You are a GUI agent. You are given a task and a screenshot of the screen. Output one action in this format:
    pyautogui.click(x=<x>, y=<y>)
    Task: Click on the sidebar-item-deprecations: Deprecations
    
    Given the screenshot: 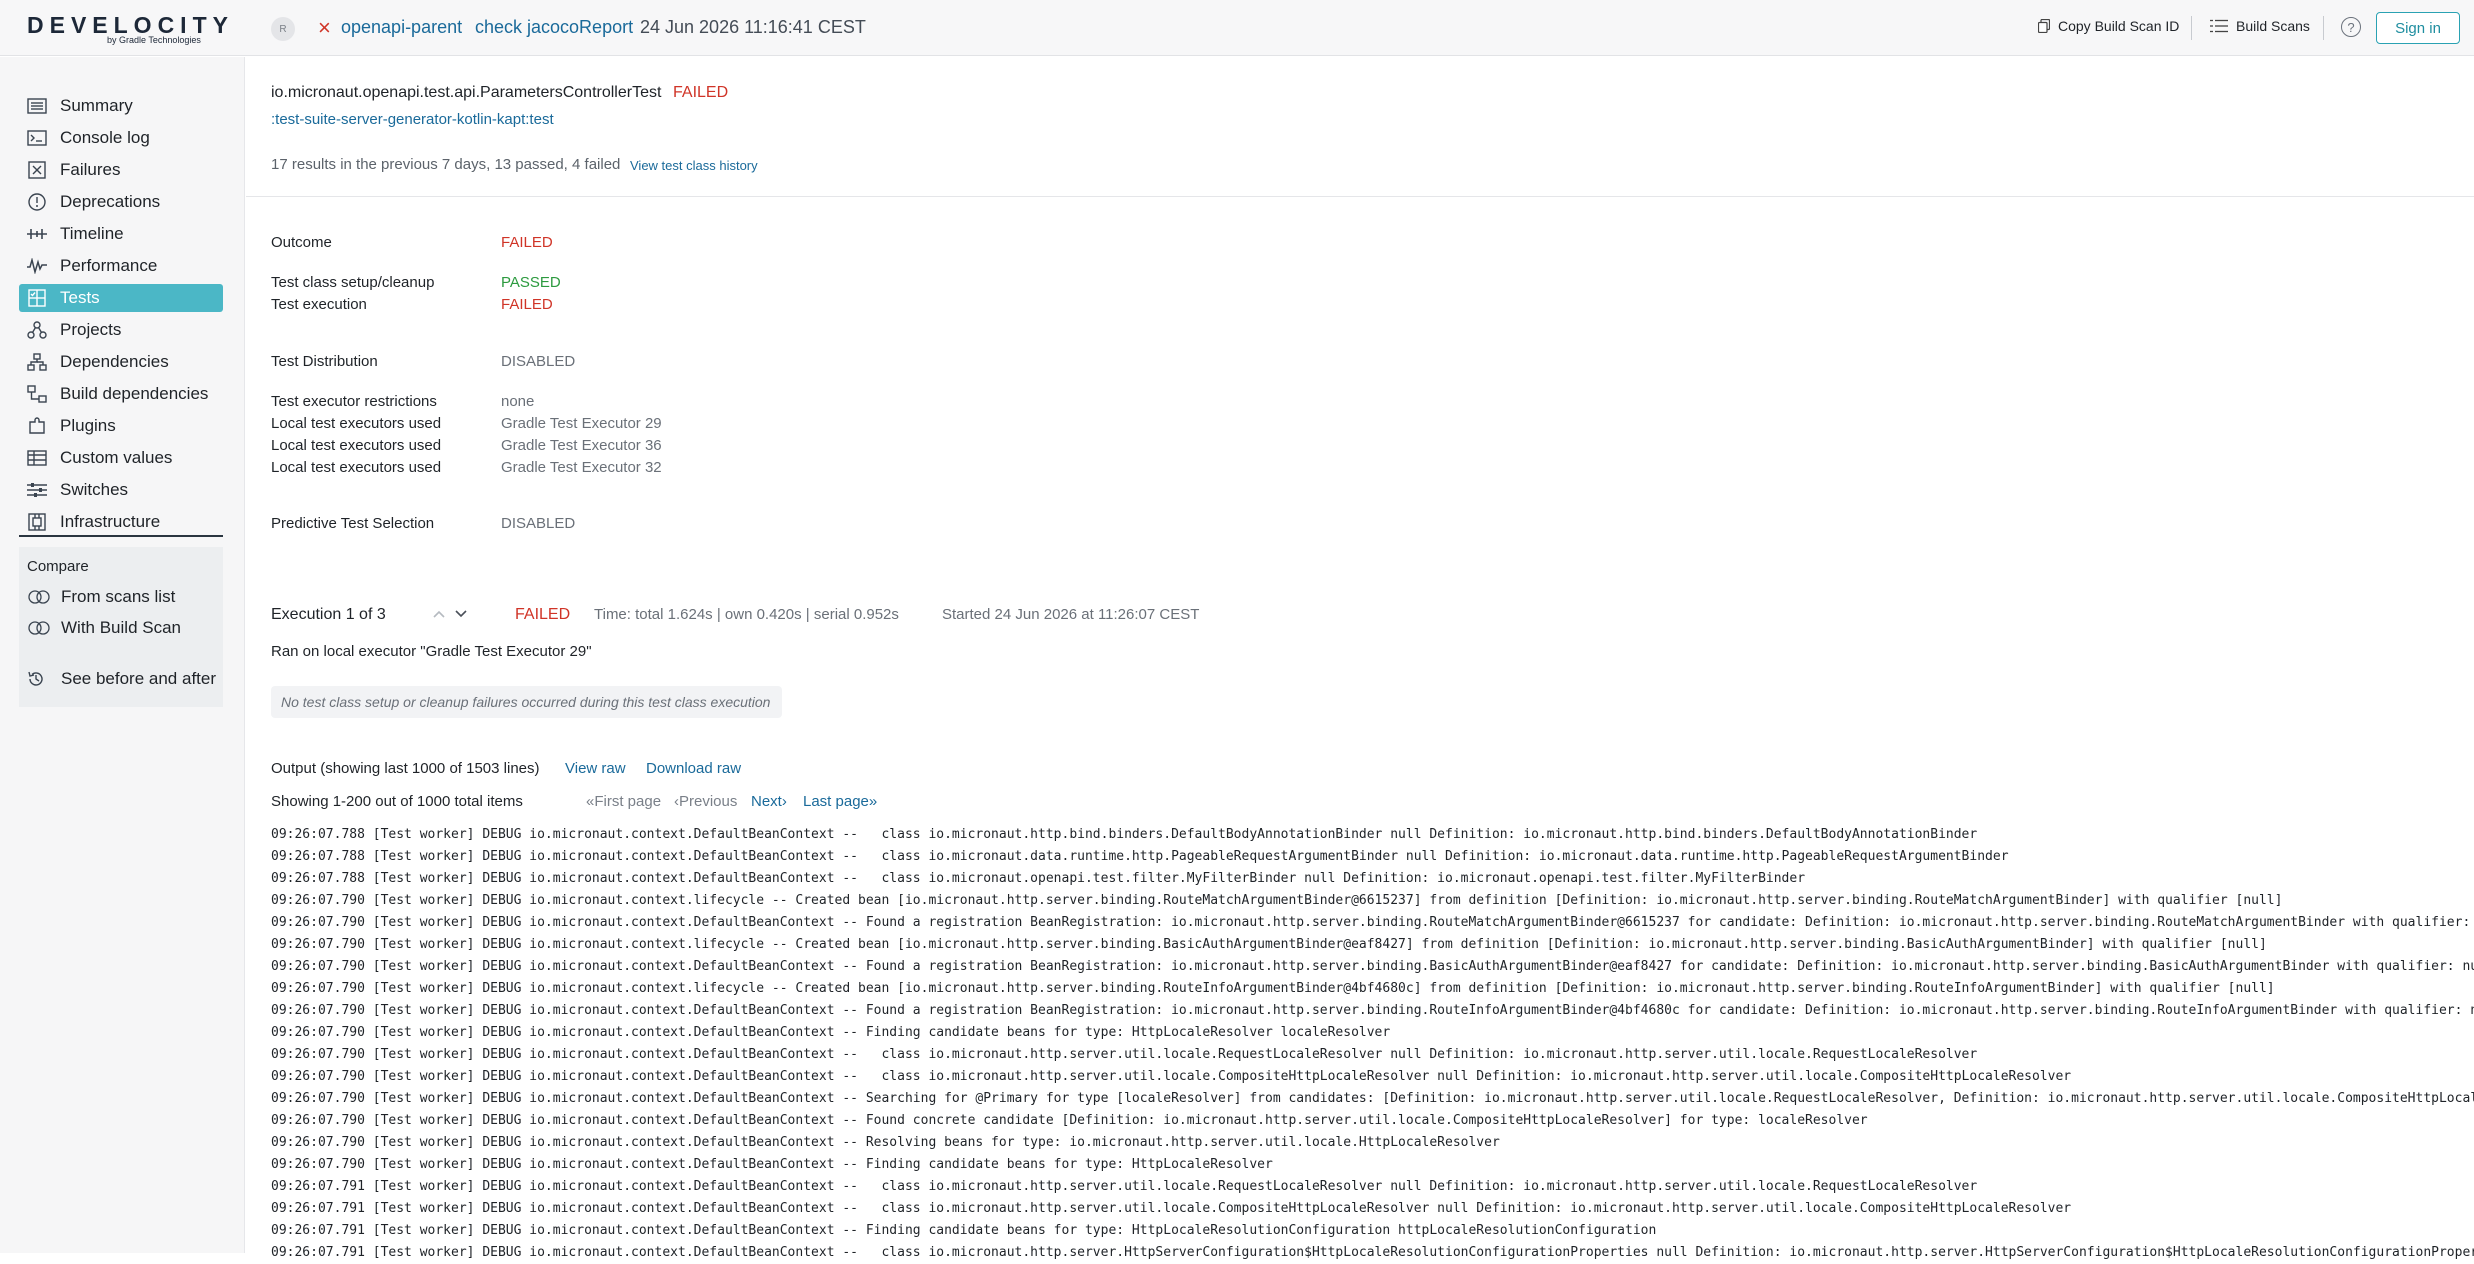 What is the action you would take?
    pyautogui.click(x=121, y=202)
    